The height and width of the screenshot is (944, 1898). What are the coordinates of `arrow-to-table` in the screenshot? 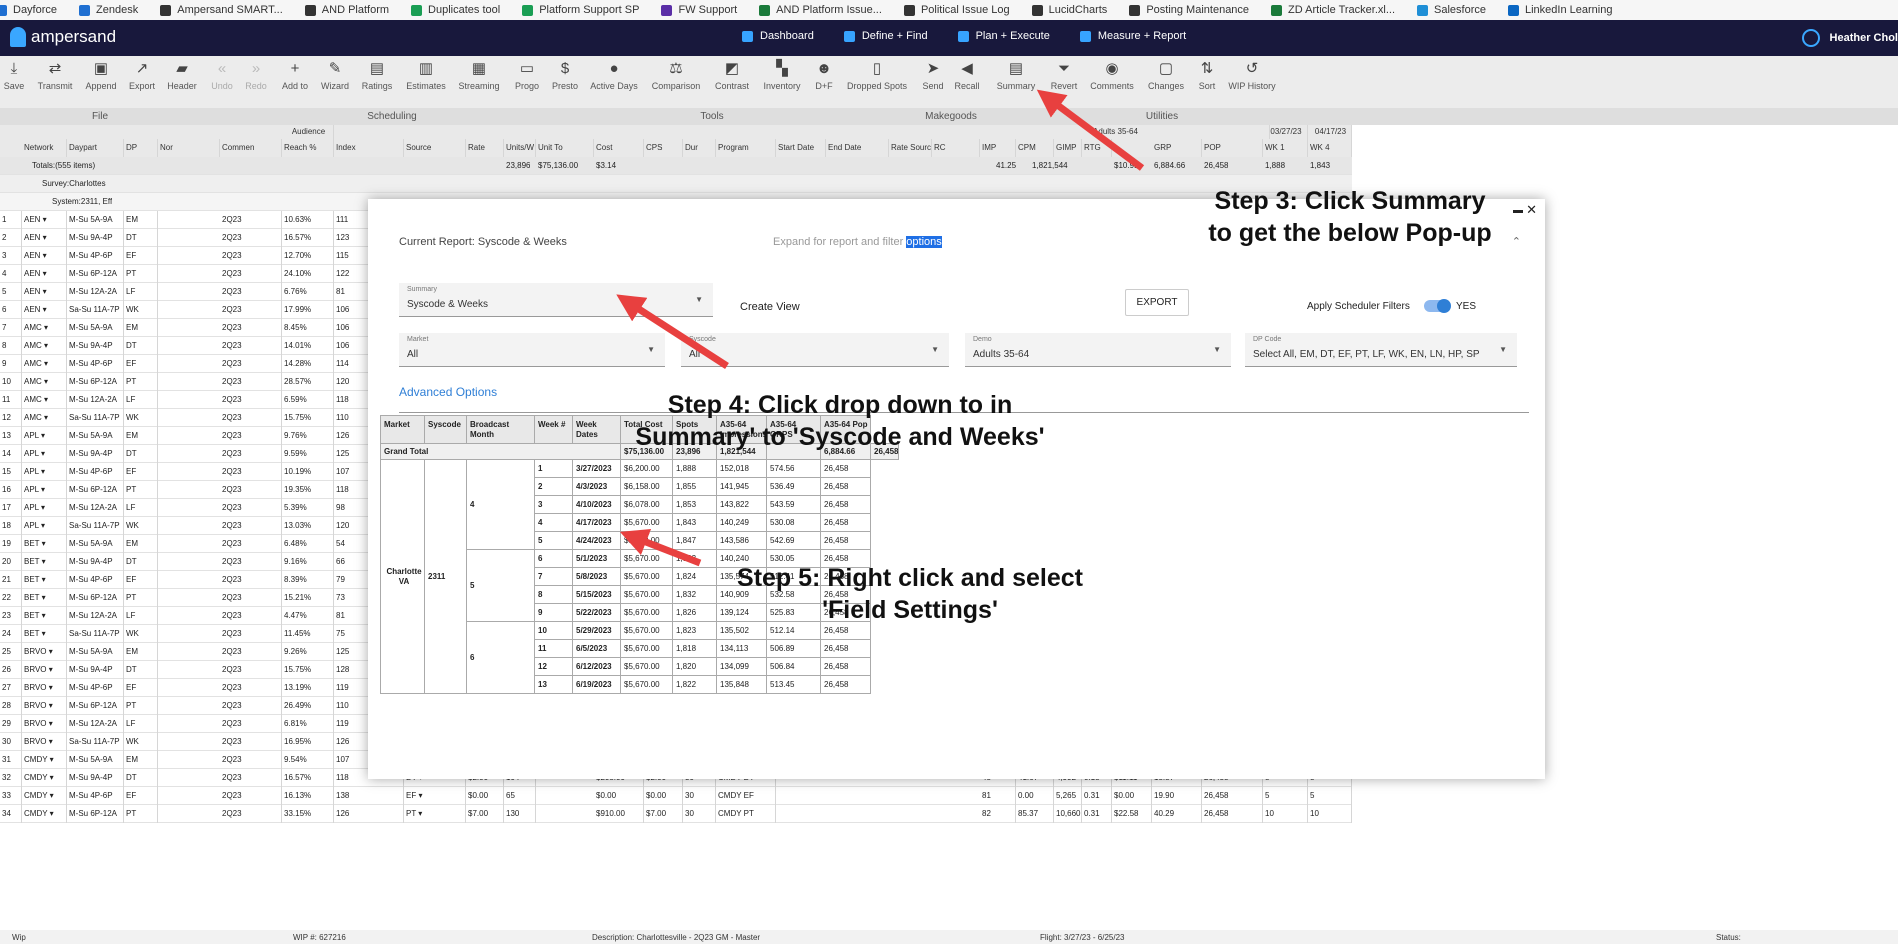 It's located at (660, 548).